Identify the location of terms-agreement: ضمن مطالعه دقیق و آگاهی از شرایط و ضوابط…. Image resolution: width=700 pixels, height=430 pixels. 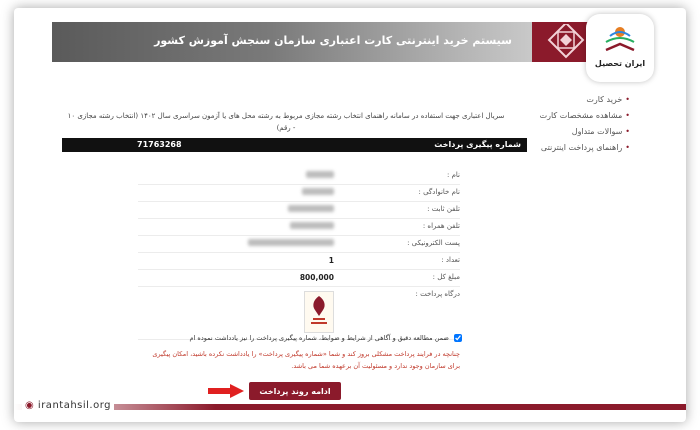
(301, 338).